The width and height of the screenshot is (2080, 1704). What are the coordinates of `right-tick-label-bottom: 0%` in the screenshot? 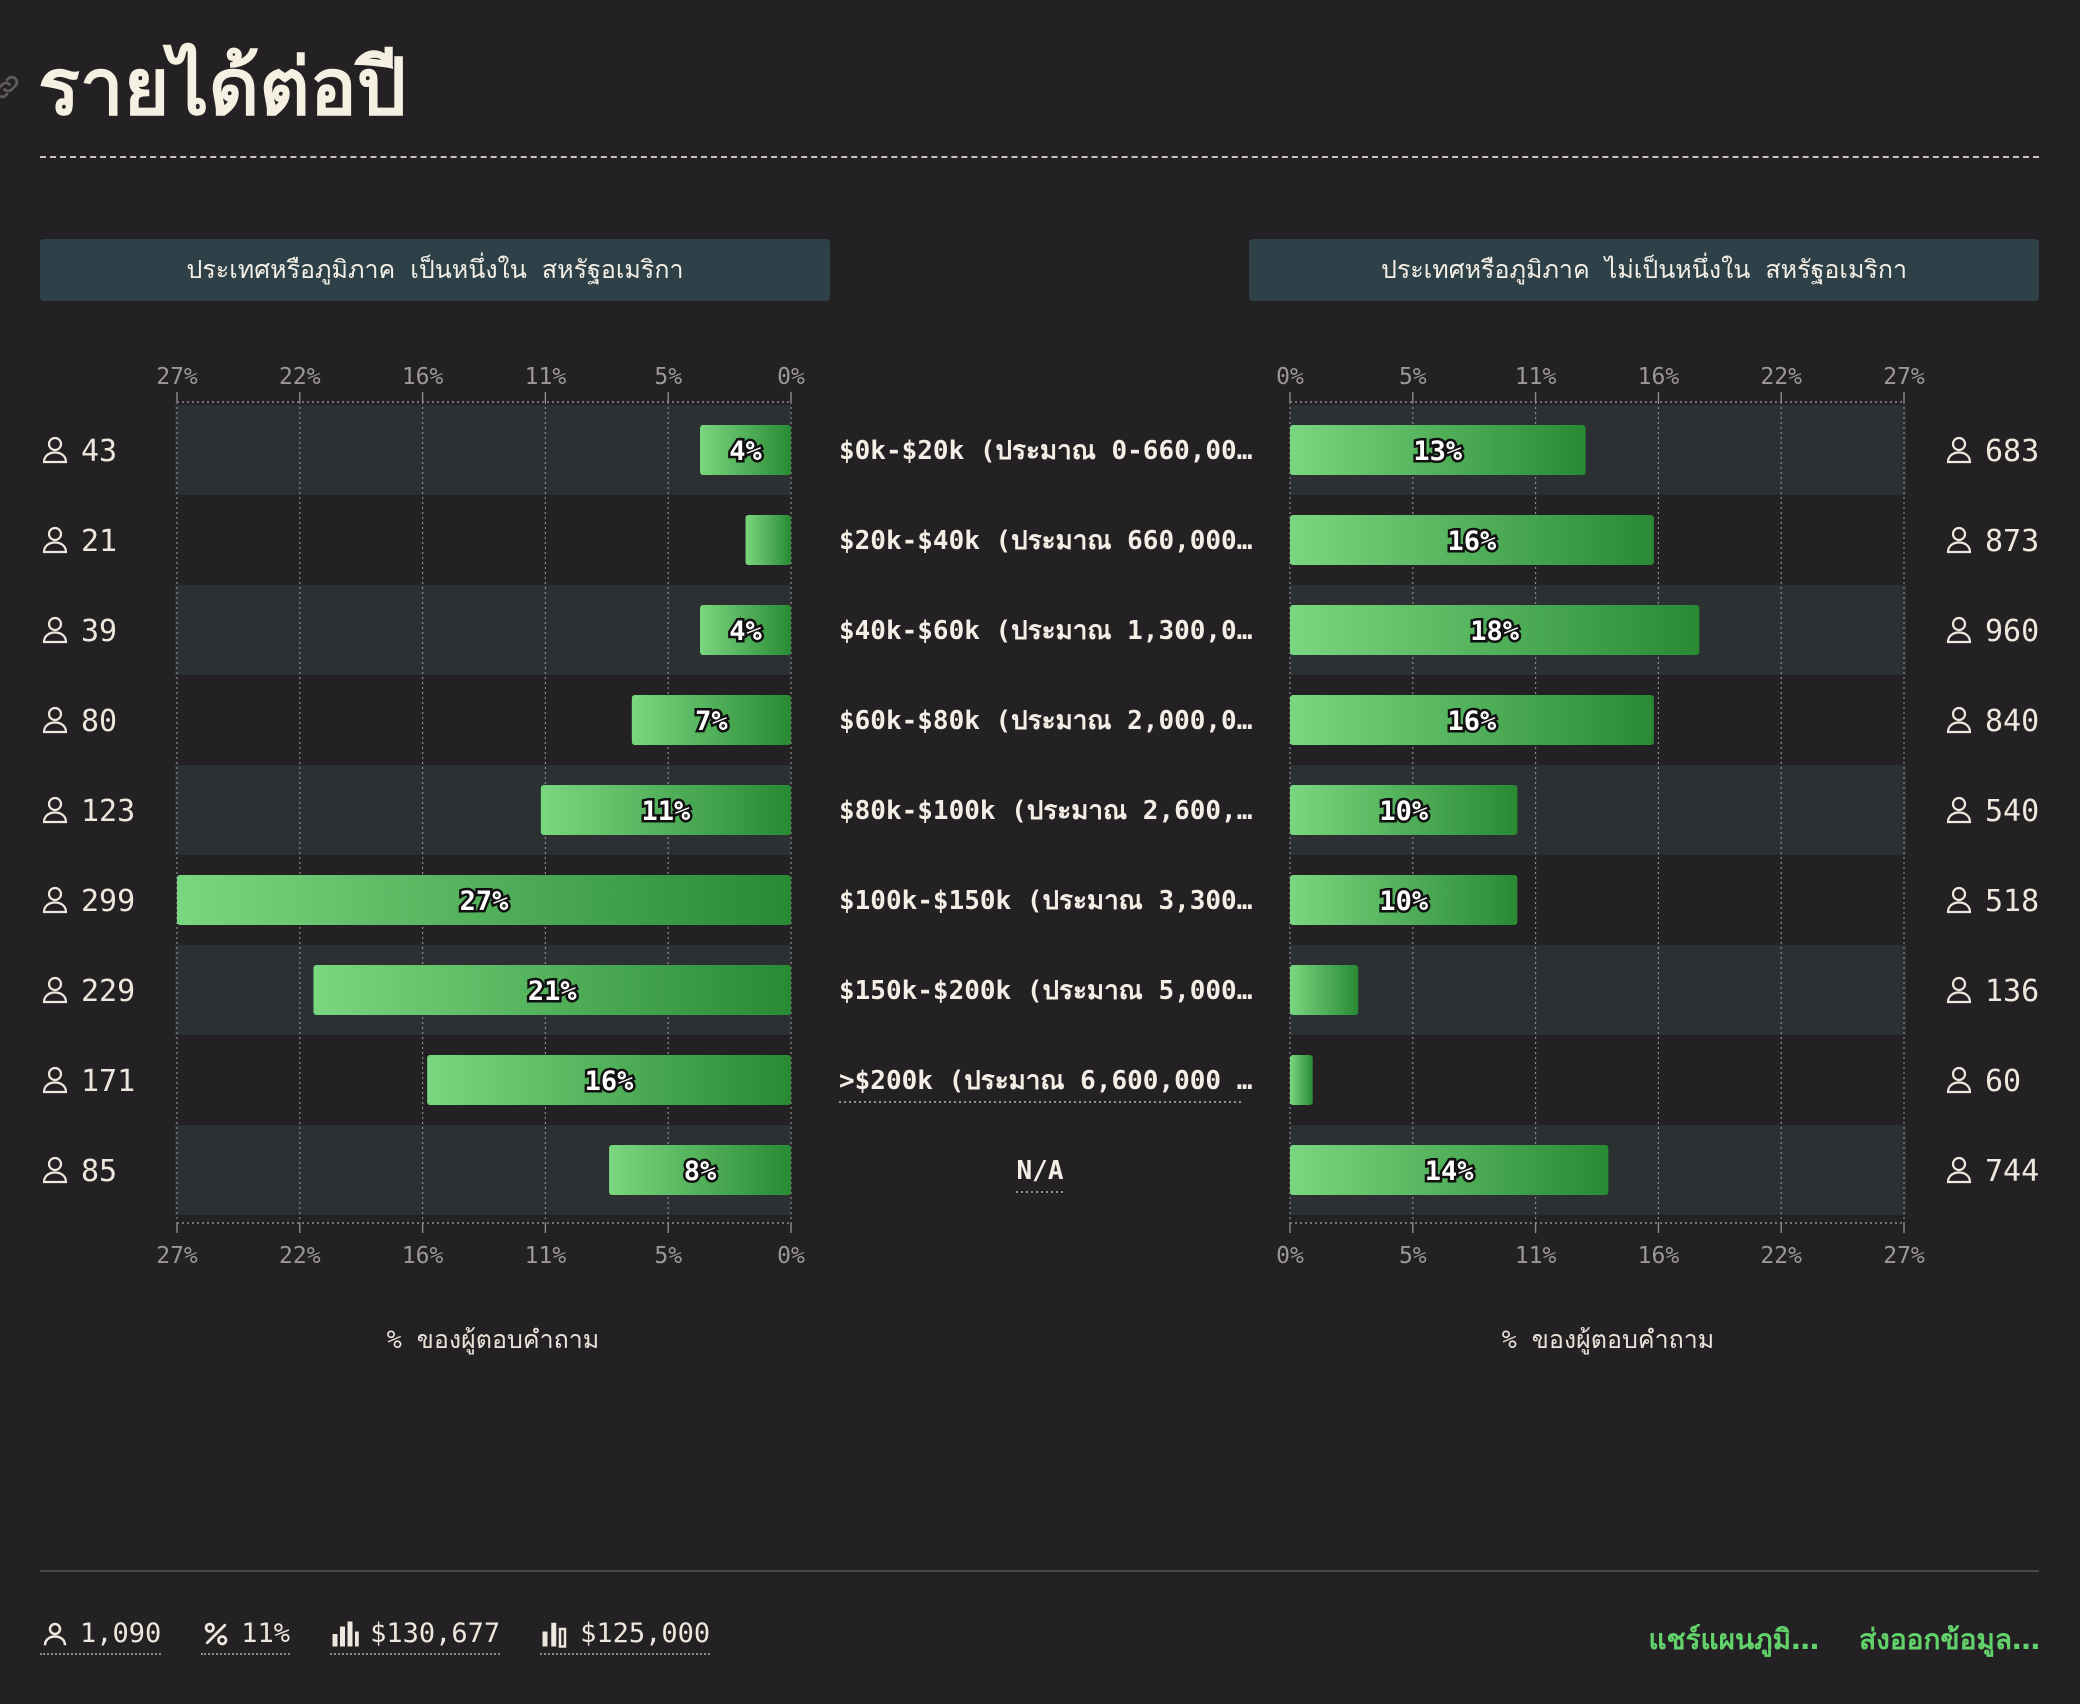 It's located at (1290, 1256).